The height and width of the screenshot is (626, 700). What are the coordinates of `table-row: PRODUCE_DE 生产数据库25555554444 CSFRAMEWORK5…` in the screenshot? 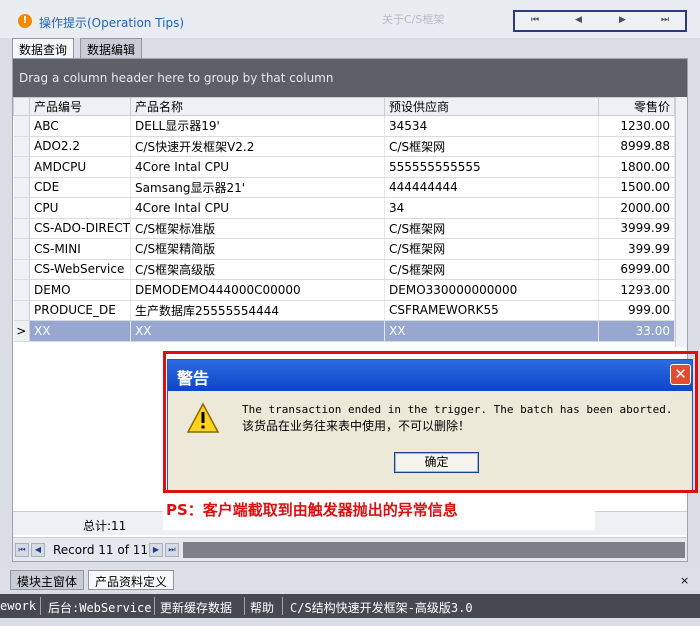 It's located at (344, 310).